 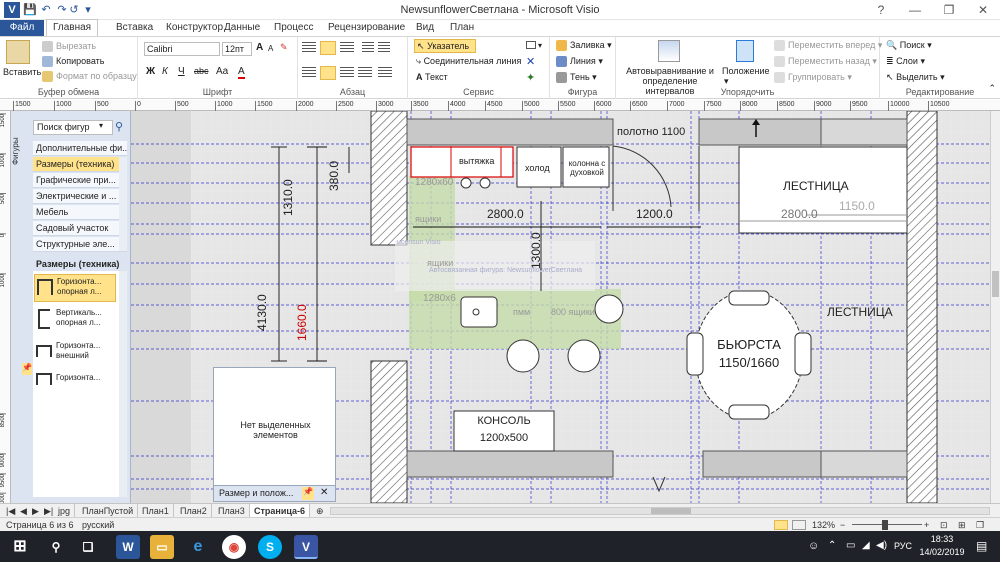 I want to click on justify-icon, so click(x=365, y=73).